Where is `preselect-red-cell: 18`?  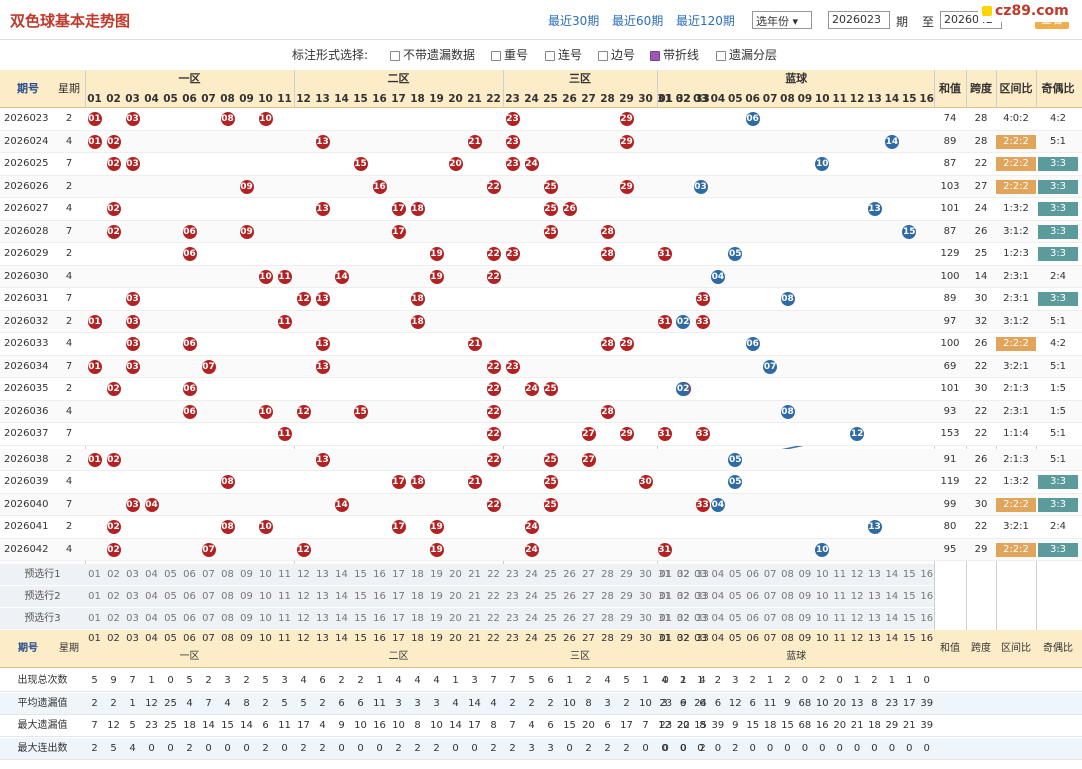 preselect-red-cell: 18 is located at coordinates (417, 597).